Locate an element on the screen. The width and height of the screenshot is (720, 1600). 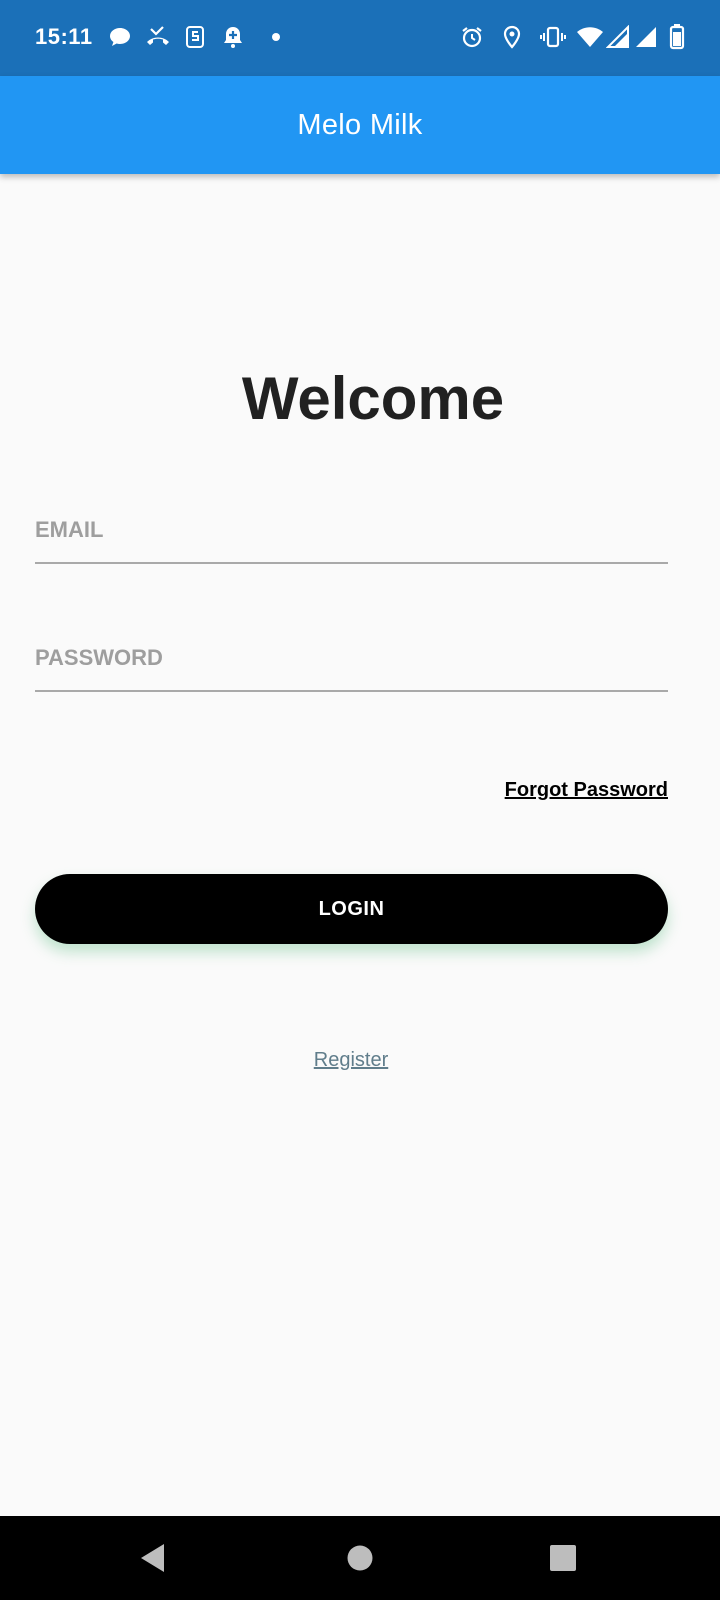
vibrate-icon is located at coordinates (553, 37).